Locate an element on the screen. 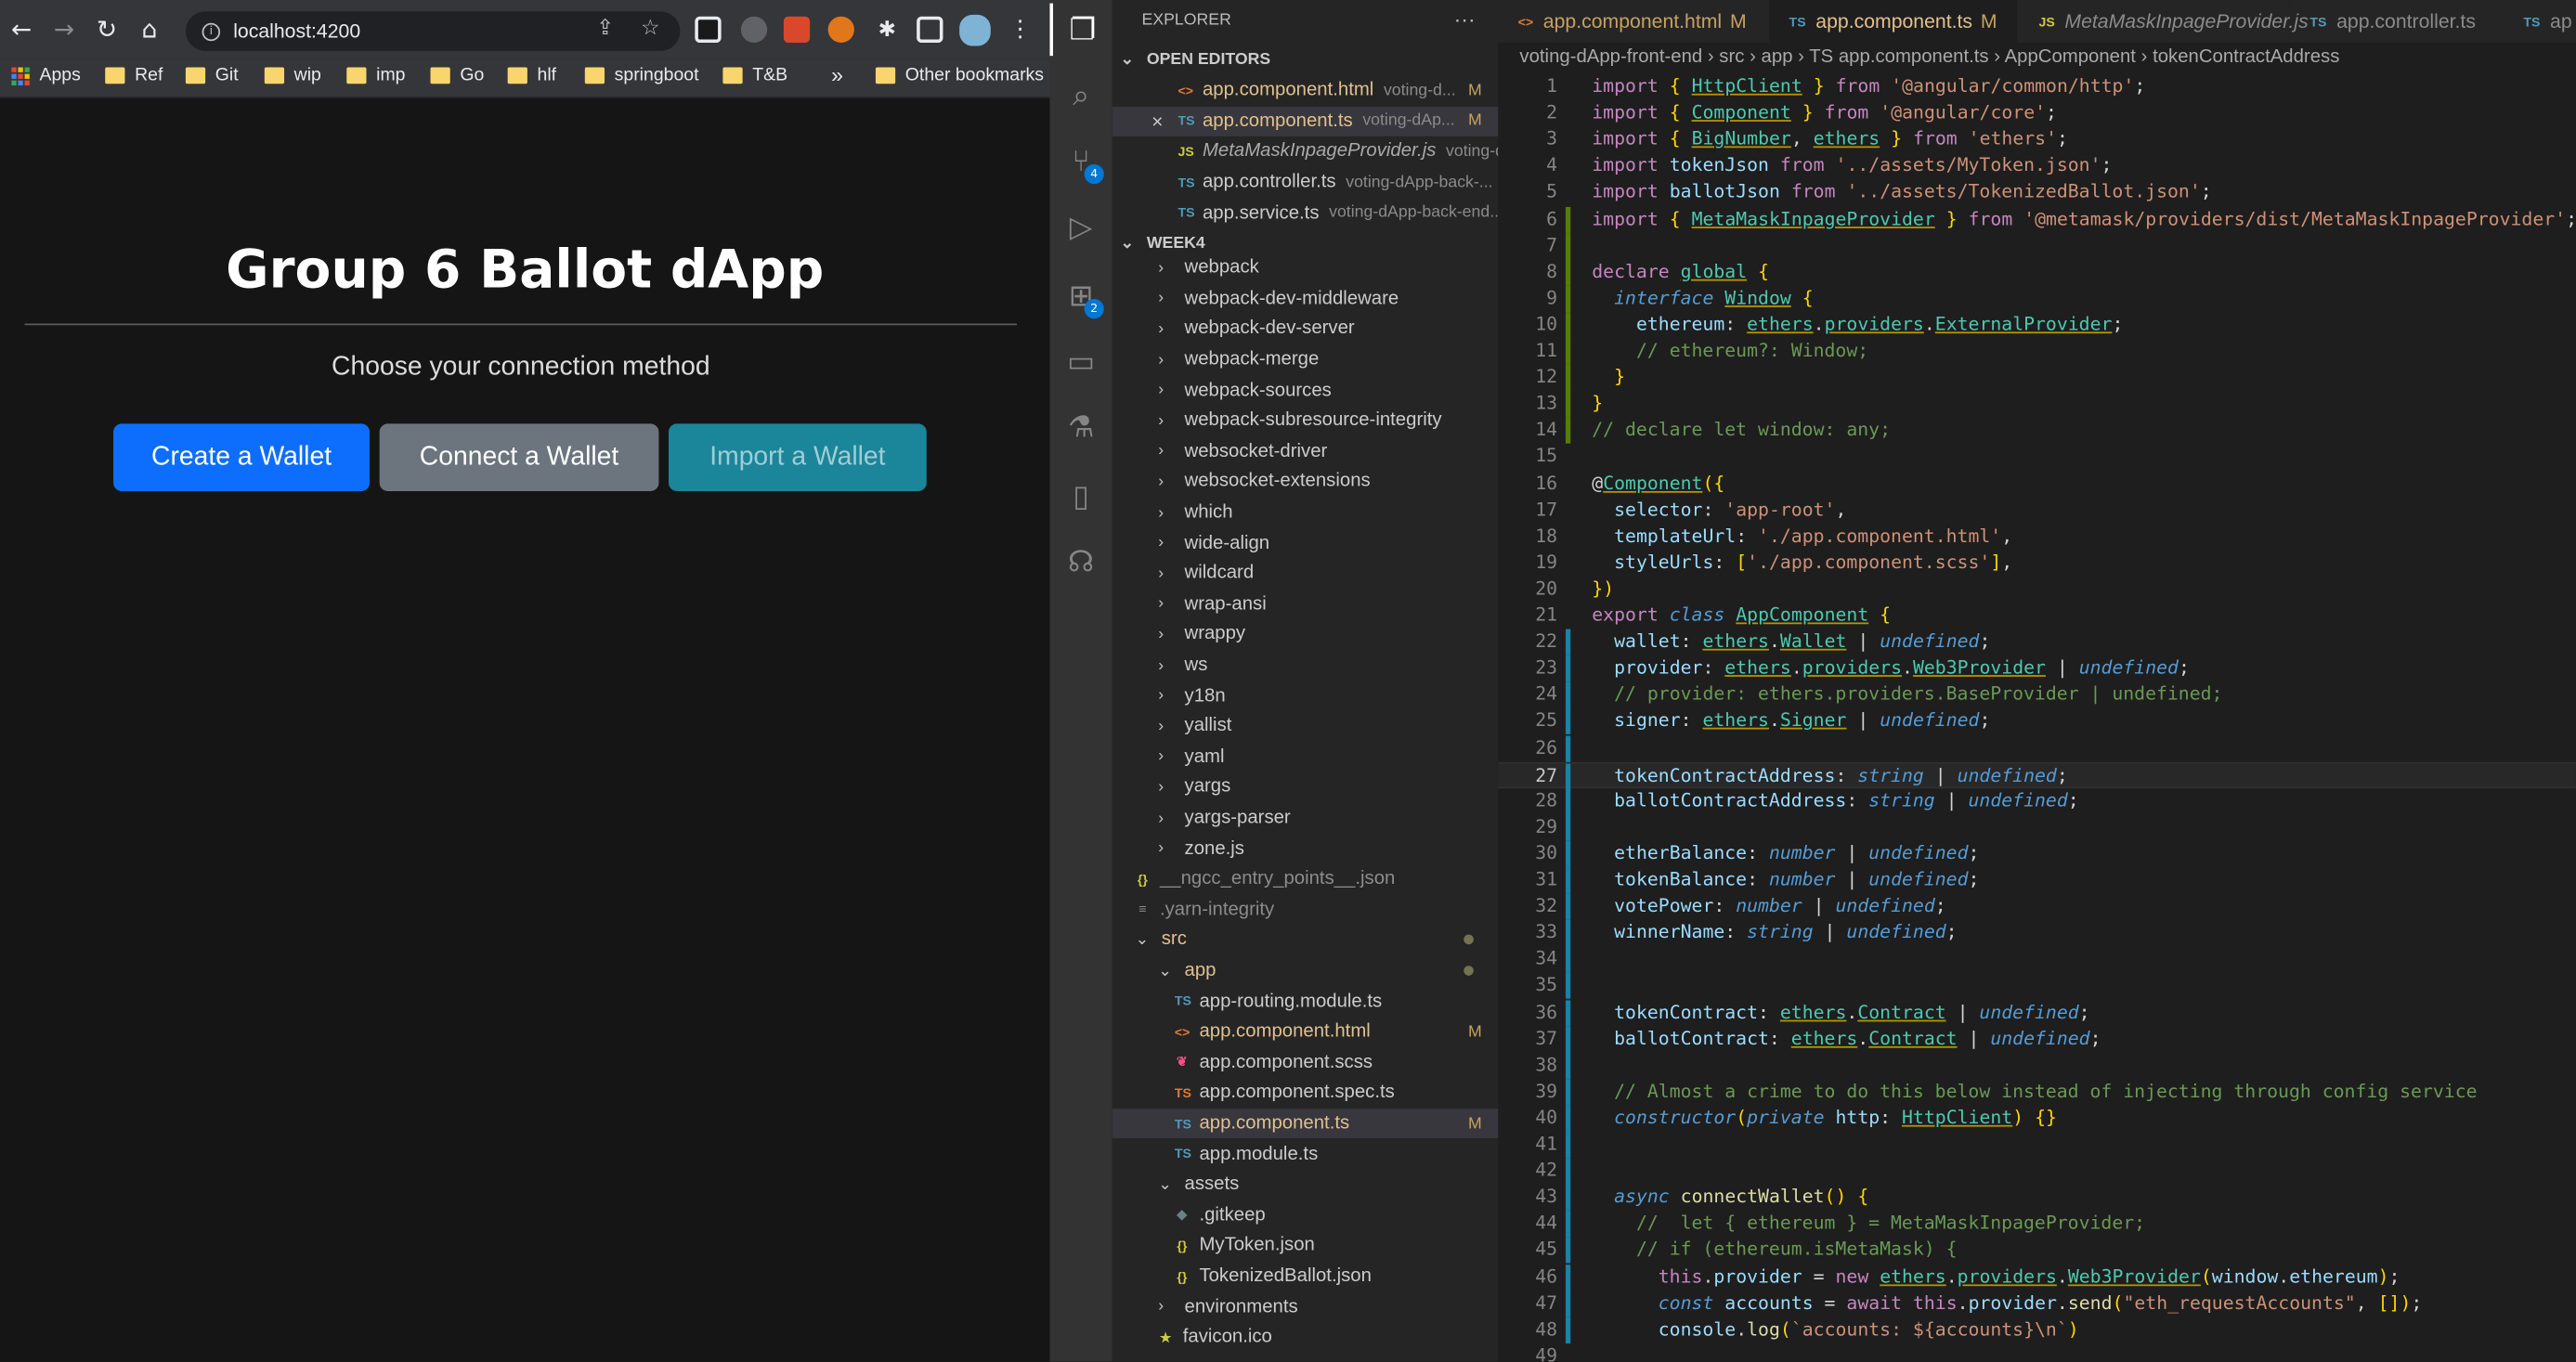 The height and width of the screenshot is (1362, 2576). code-line: 35 is located at coordinates (2037, 986).